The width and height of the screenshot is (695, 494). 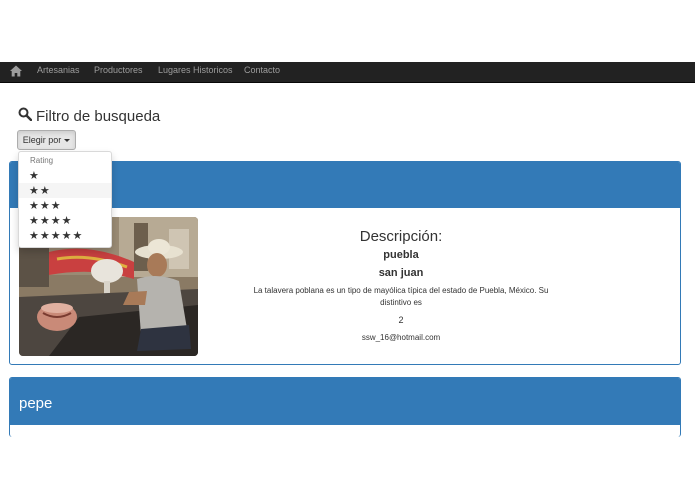 I want to click on home-icon, so click(x=16, y=71).